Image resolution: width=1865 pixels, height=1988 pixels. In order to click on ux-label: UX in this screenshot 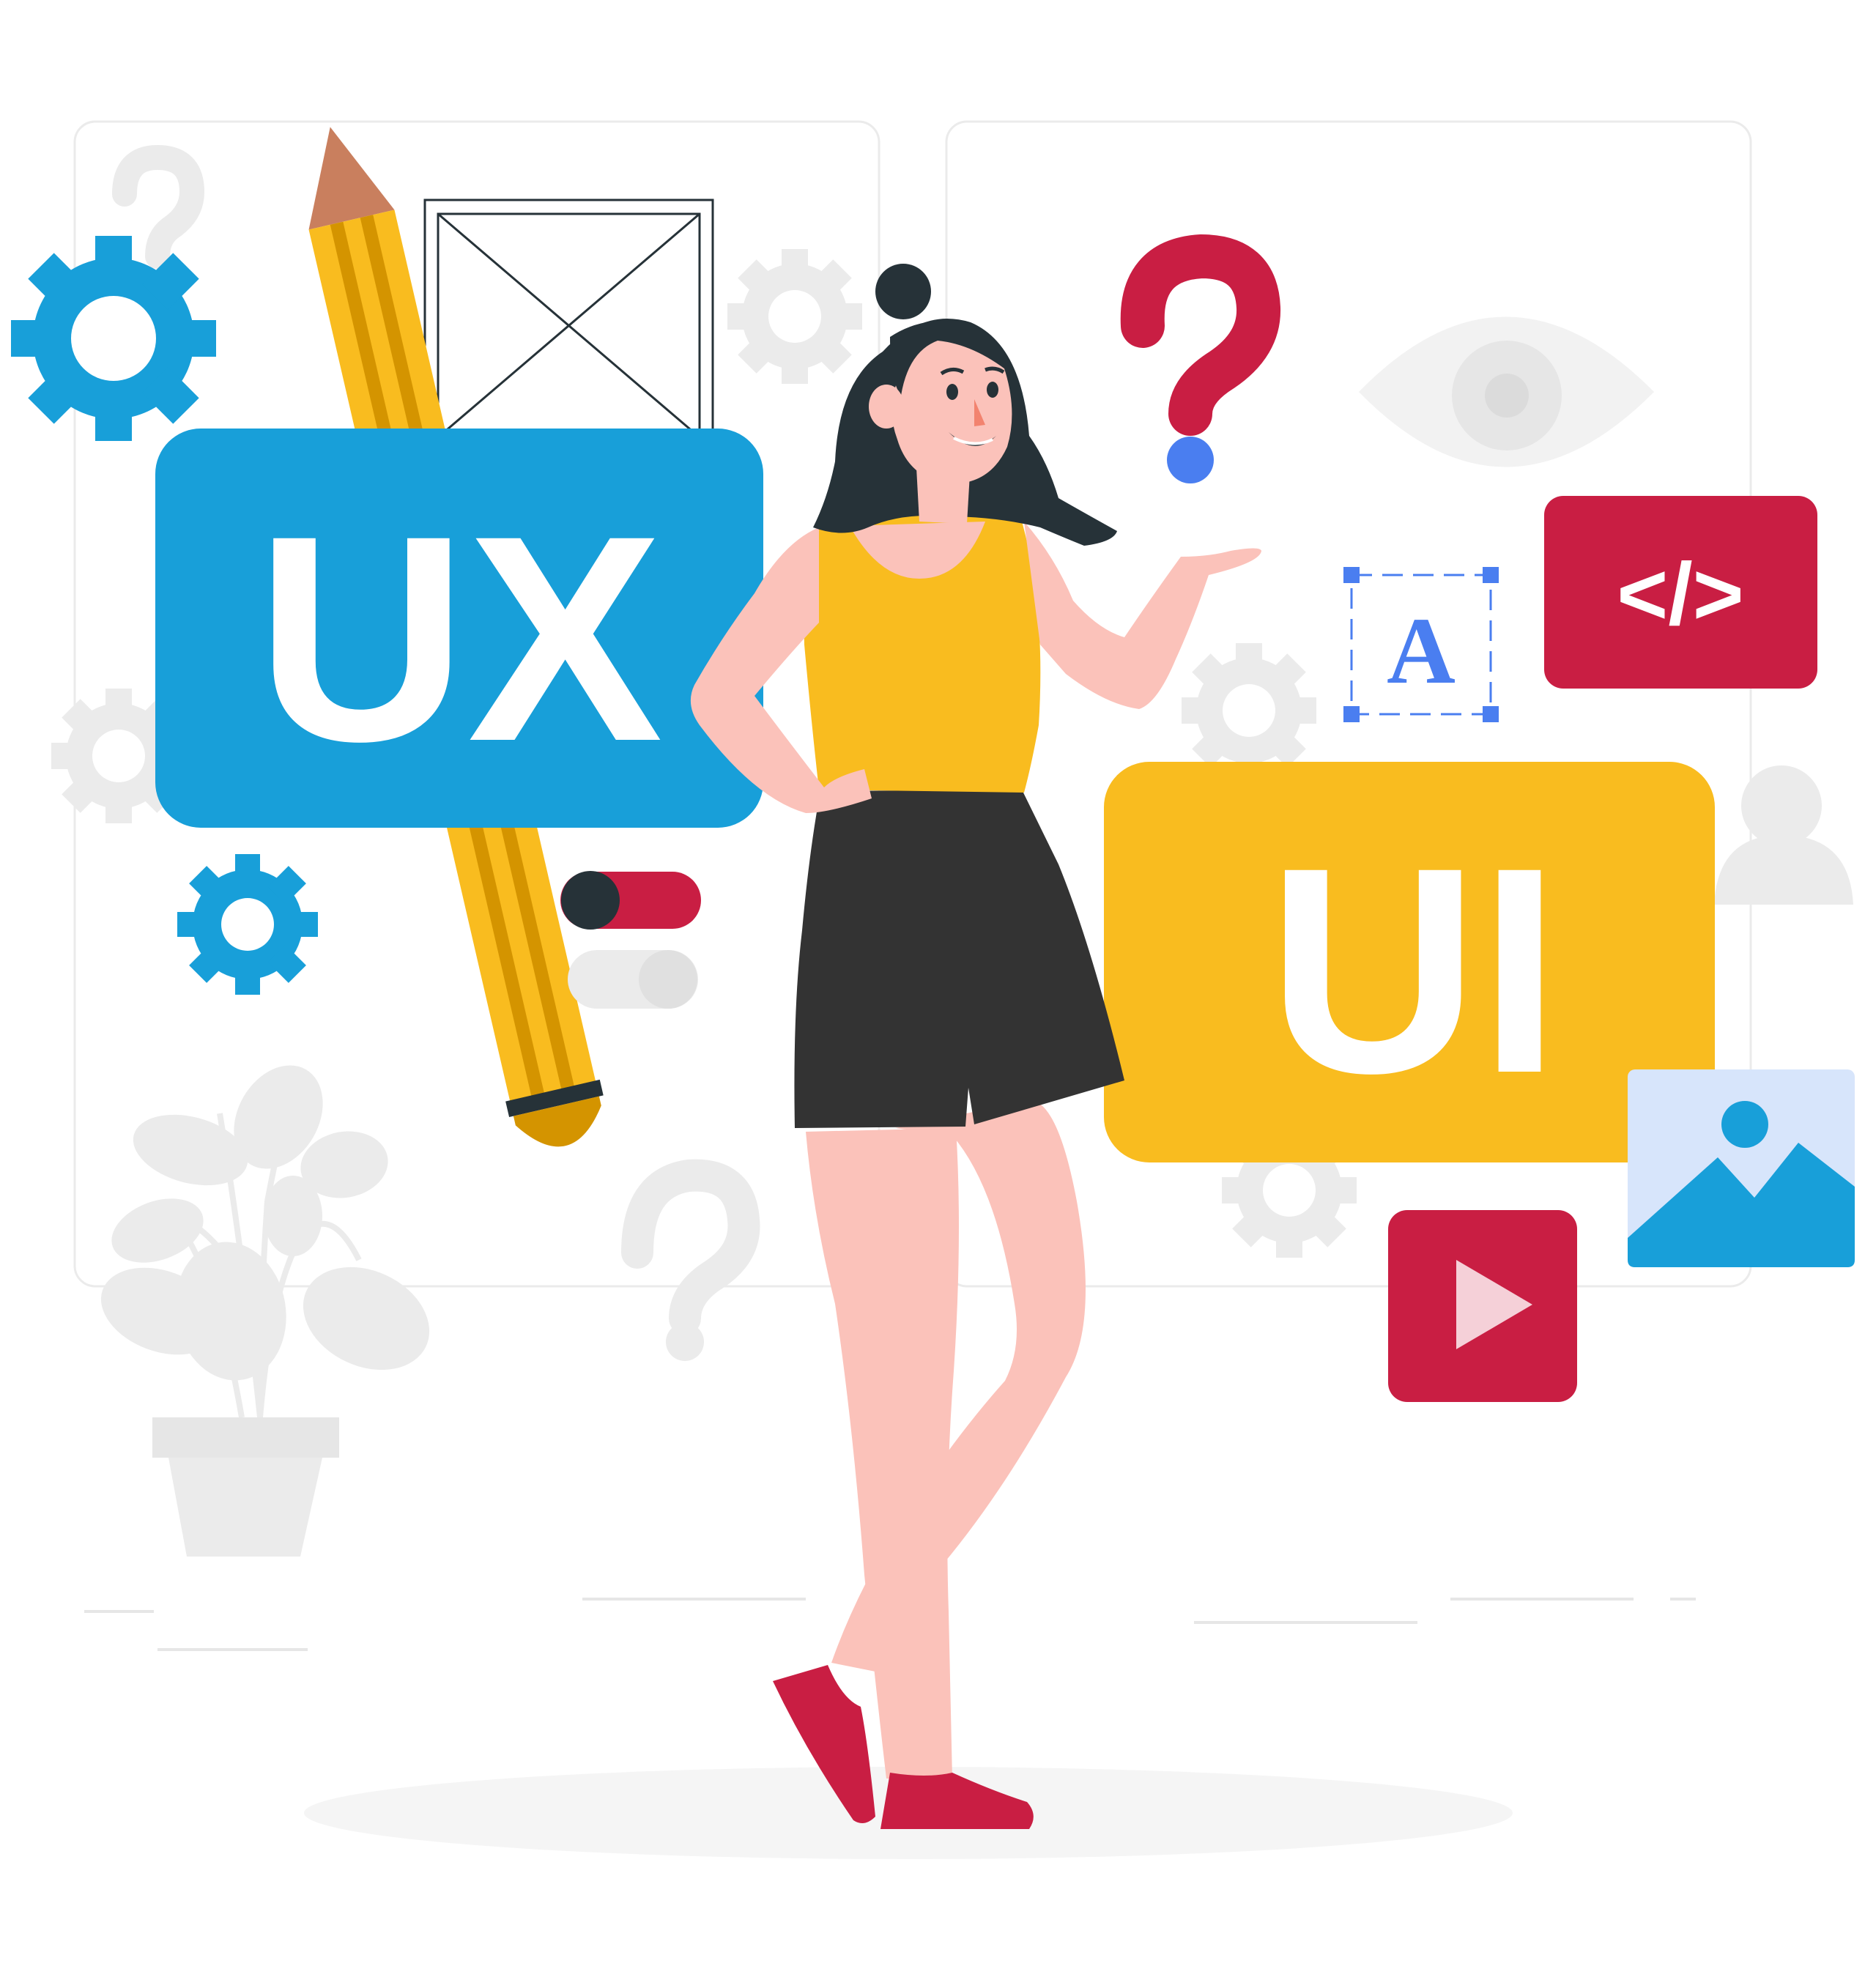, I will do `click(460, 638)`.